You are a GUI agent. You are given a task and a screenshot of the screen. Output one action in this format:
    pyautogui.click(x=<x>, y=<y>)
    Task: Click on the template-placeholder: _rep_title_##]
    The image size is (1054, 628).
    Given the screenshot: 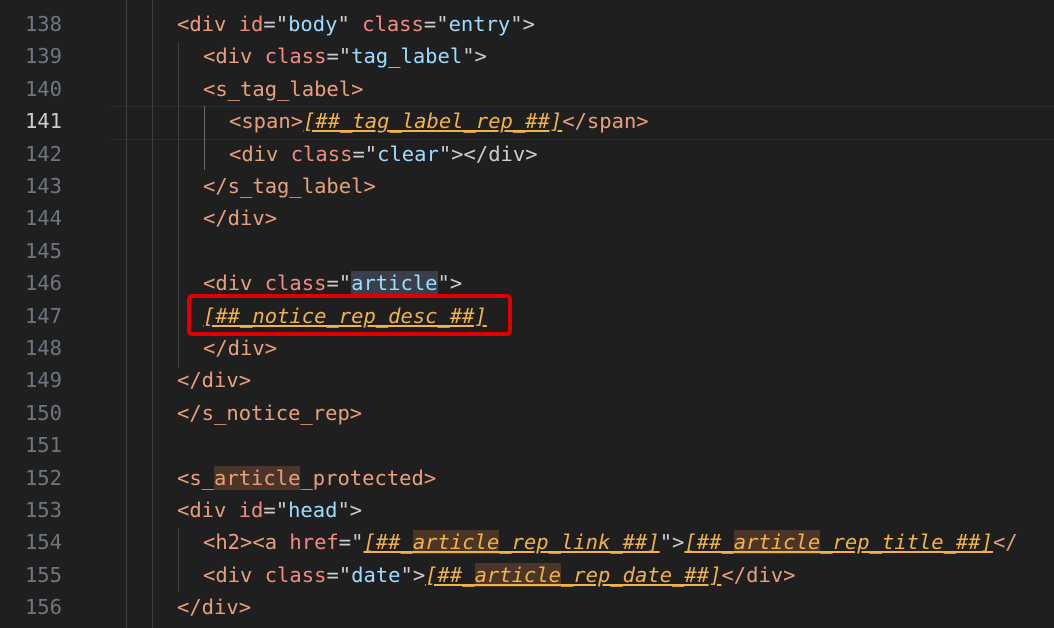 What is the action you would take?
    pyautogui.click(x=906, y=542)
    